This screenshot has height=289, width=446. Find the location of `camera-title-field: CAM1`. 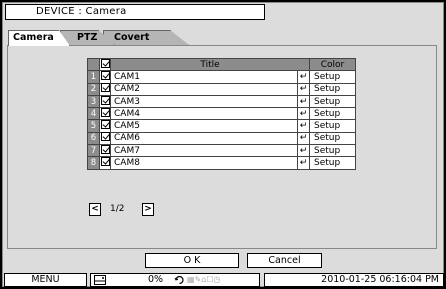

camera-title-field: CAM1 is located at coordinates (204, 77).